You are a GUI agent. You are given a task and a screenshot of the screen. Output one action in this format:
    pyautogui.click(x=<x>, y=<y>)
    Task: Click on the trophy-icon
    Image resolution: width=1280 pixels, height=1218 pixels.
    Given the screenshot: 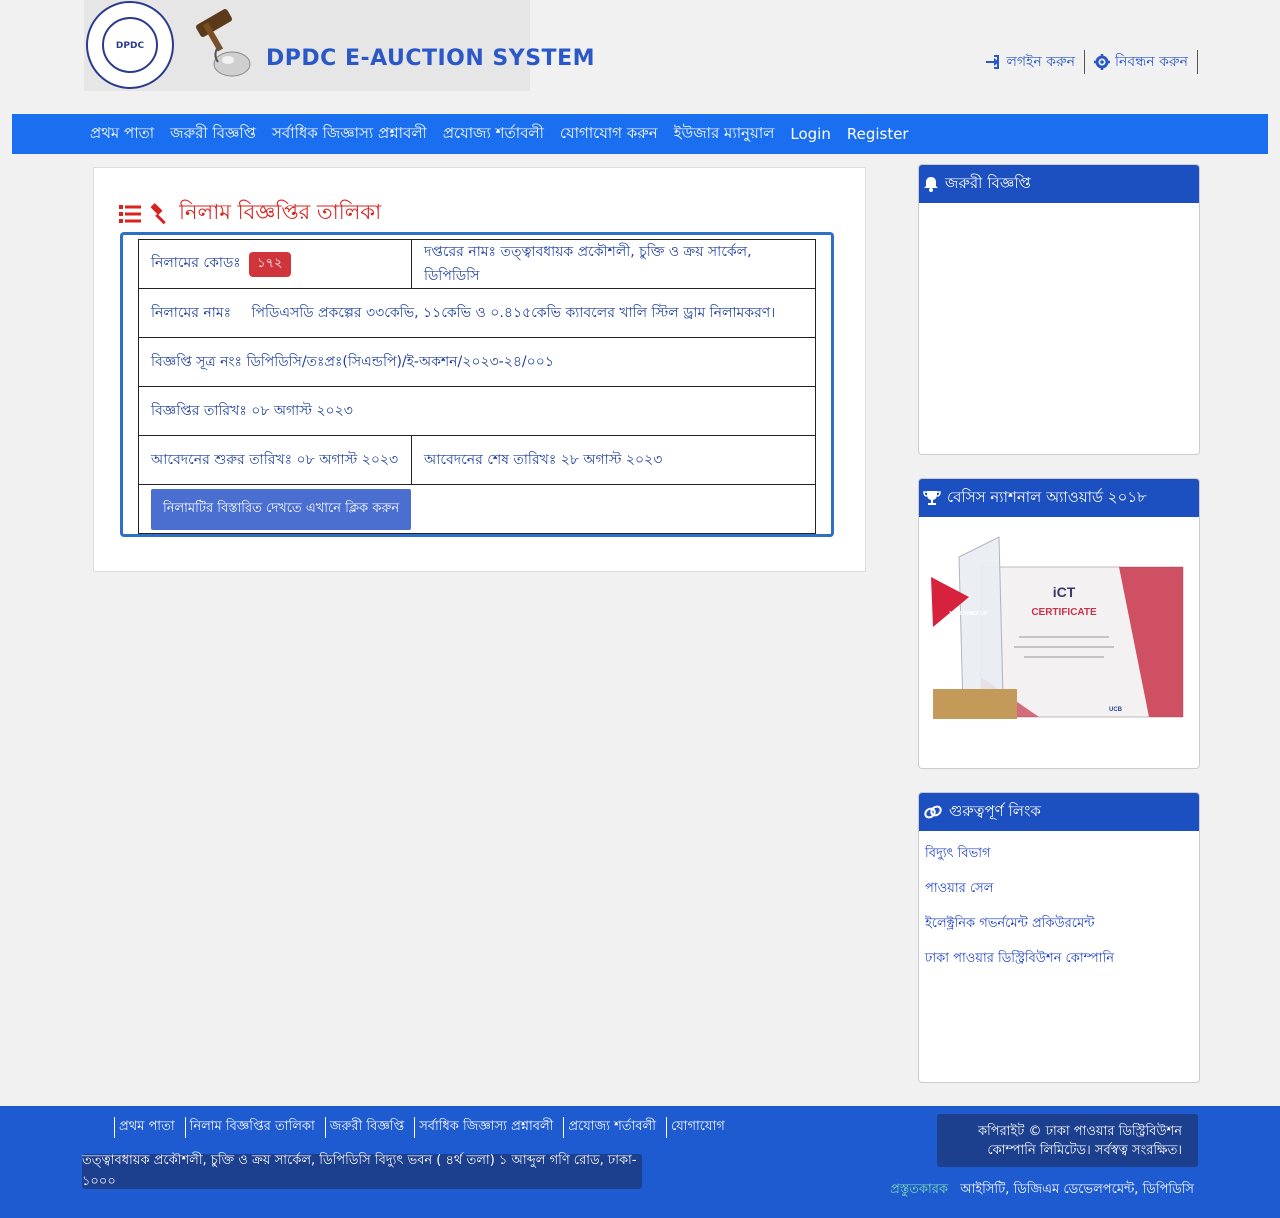 What is the action you would take?
    pyautogui.click(x=932, y=498)
    